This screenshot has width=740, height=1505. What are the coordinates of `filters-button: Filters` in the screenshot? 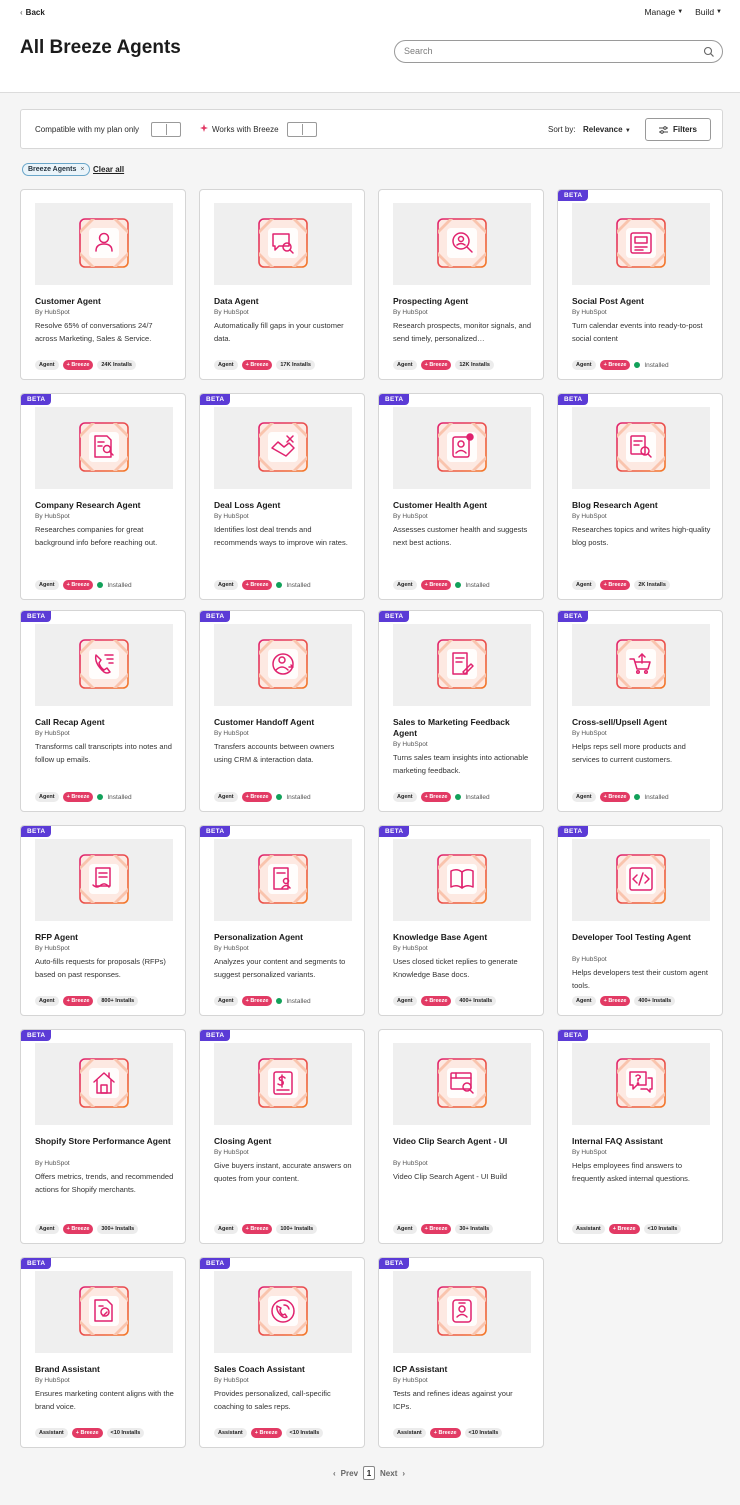 It's located at (678, 129).